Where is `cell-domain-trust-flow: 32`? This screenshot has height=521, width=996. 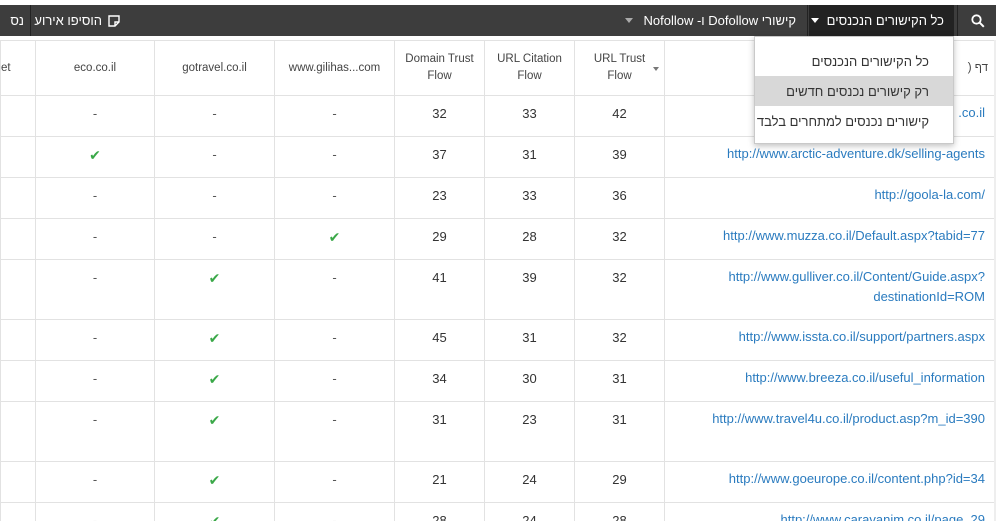
cell-domain-trust-flow: 32 is located at coordinates (439, 116).